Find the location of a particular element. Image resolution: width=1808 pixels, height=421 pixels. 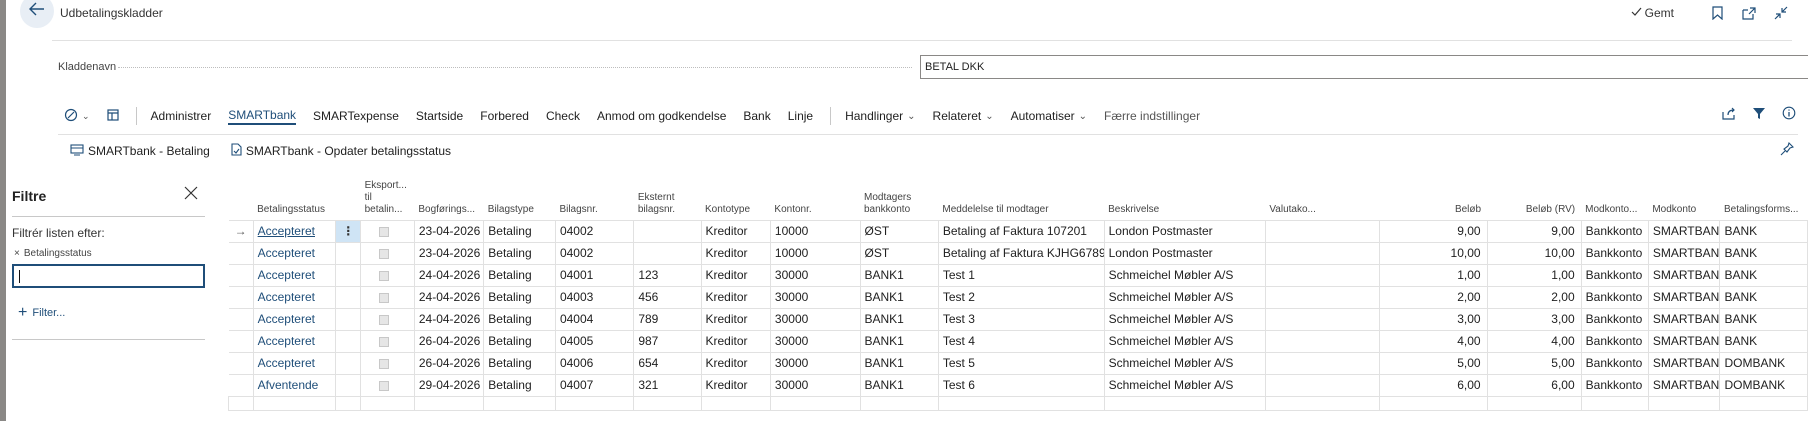

action-check: Check is located at coordinates (563, 116).